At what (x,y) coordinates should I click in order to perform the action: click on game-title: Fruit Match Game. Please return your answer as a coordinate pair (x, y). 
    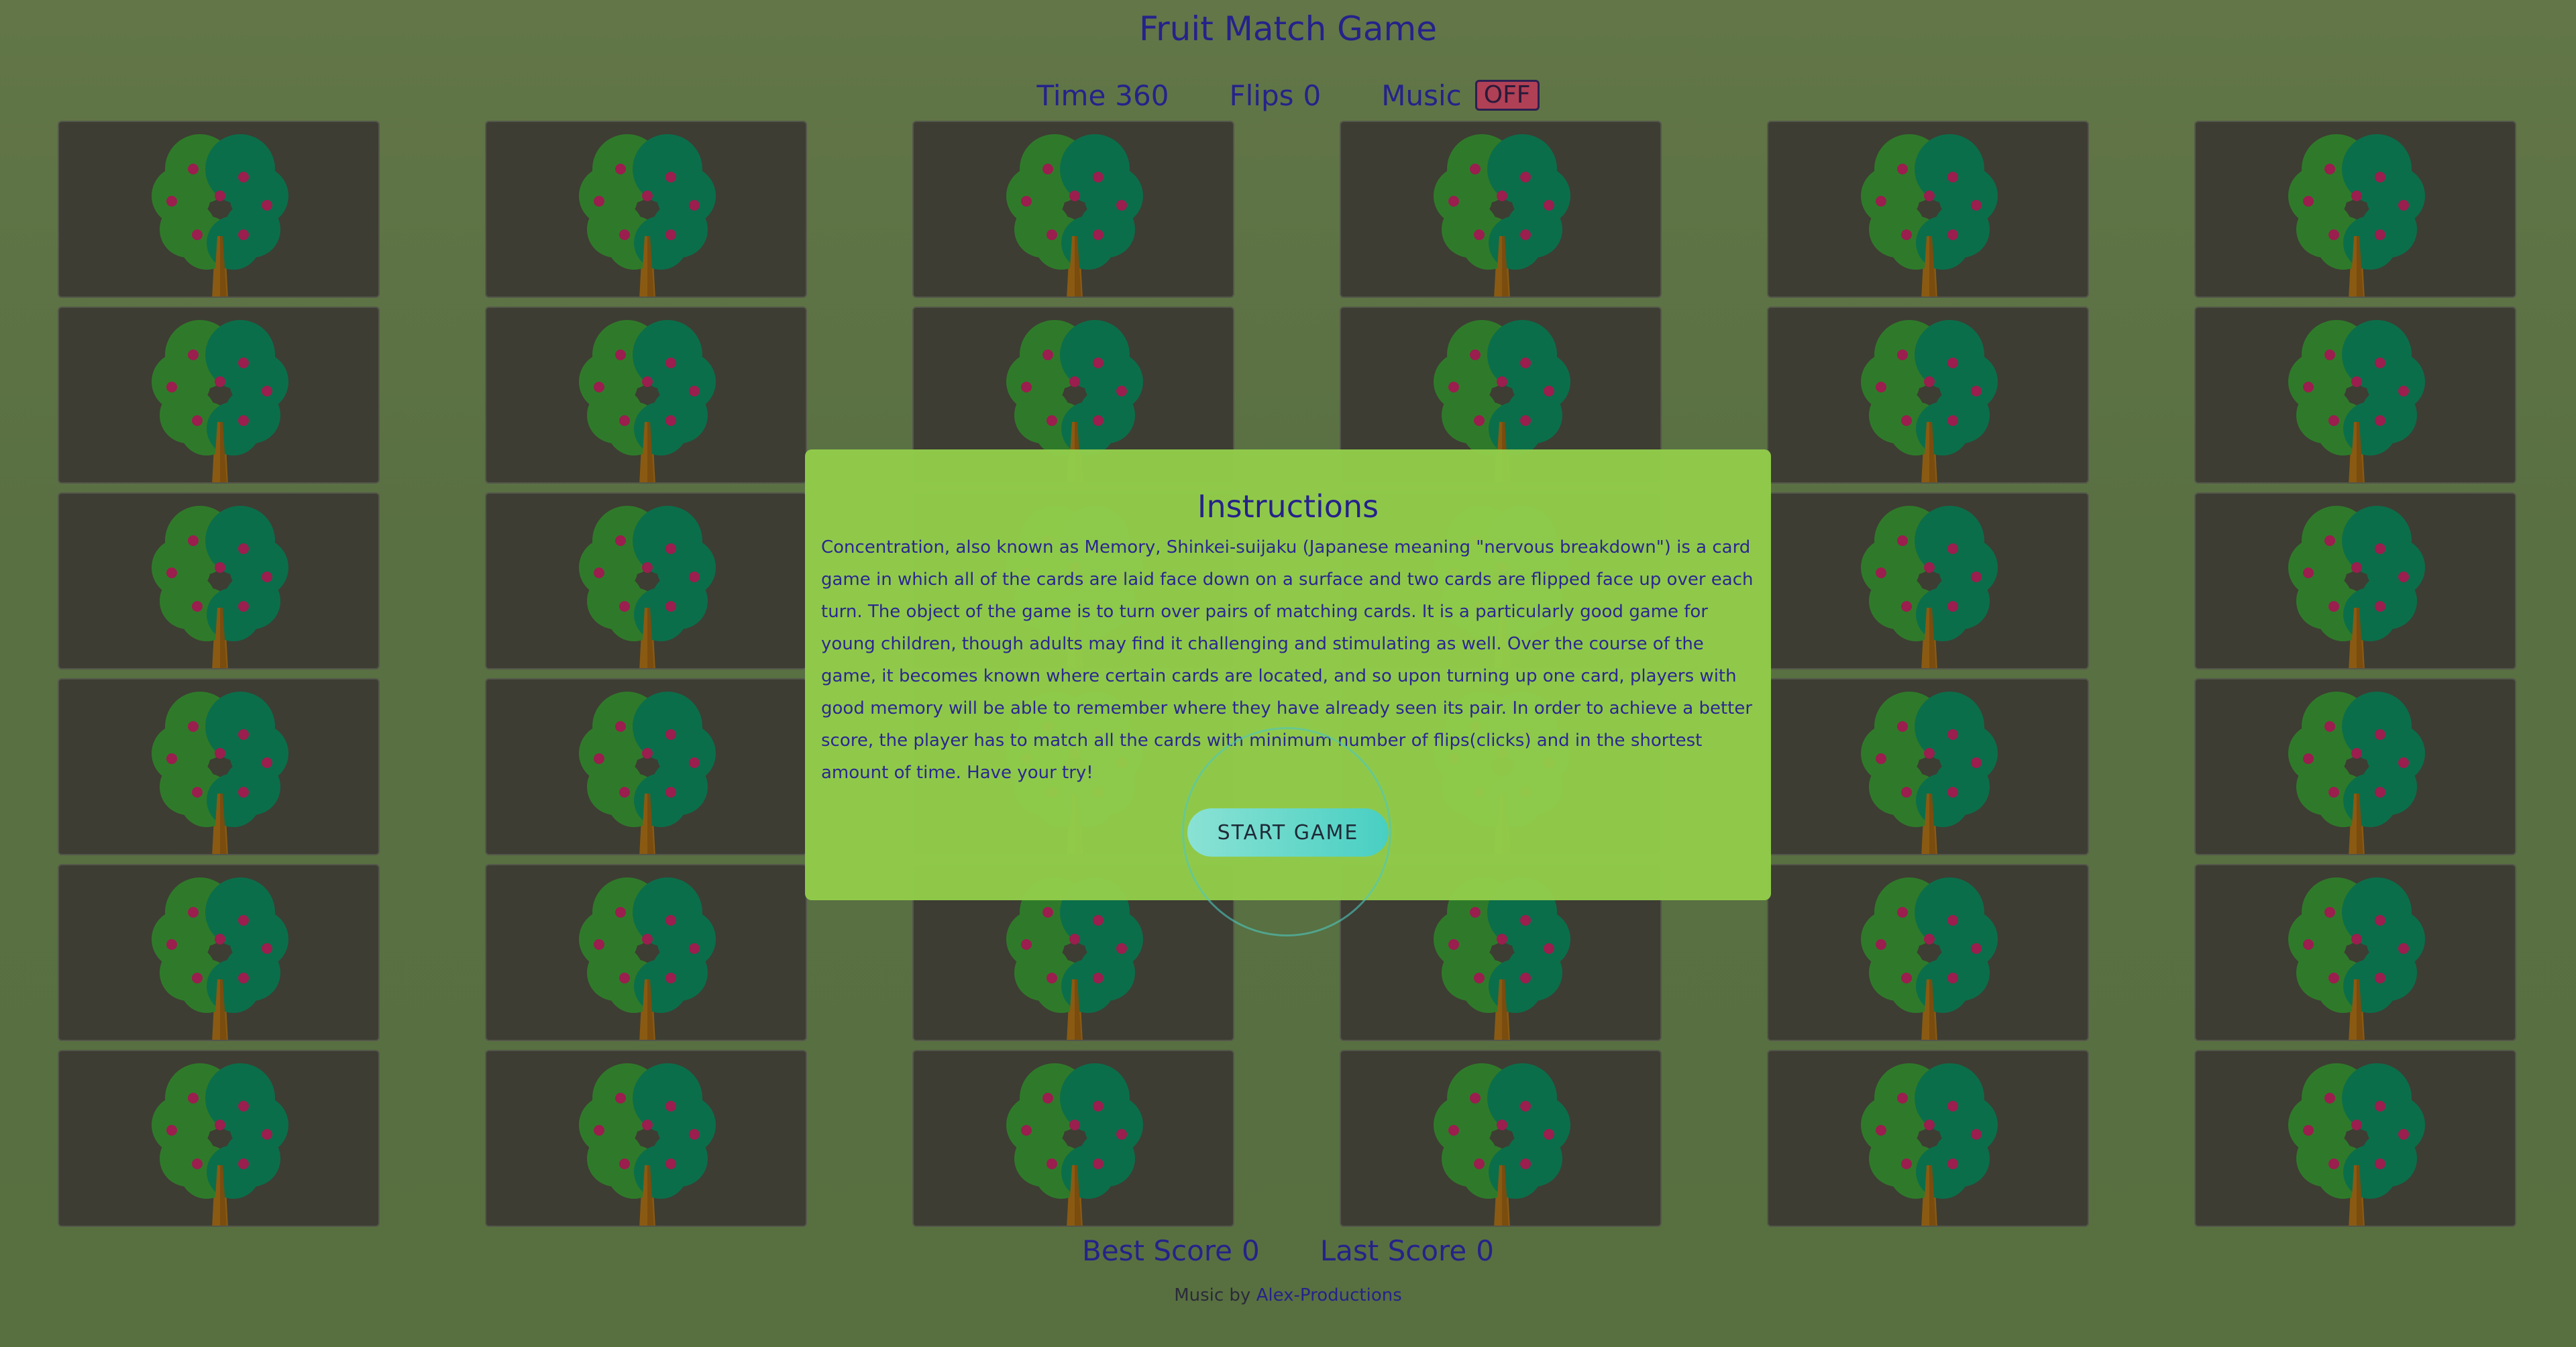
    Looking at the image, I should click on (1288, 29).